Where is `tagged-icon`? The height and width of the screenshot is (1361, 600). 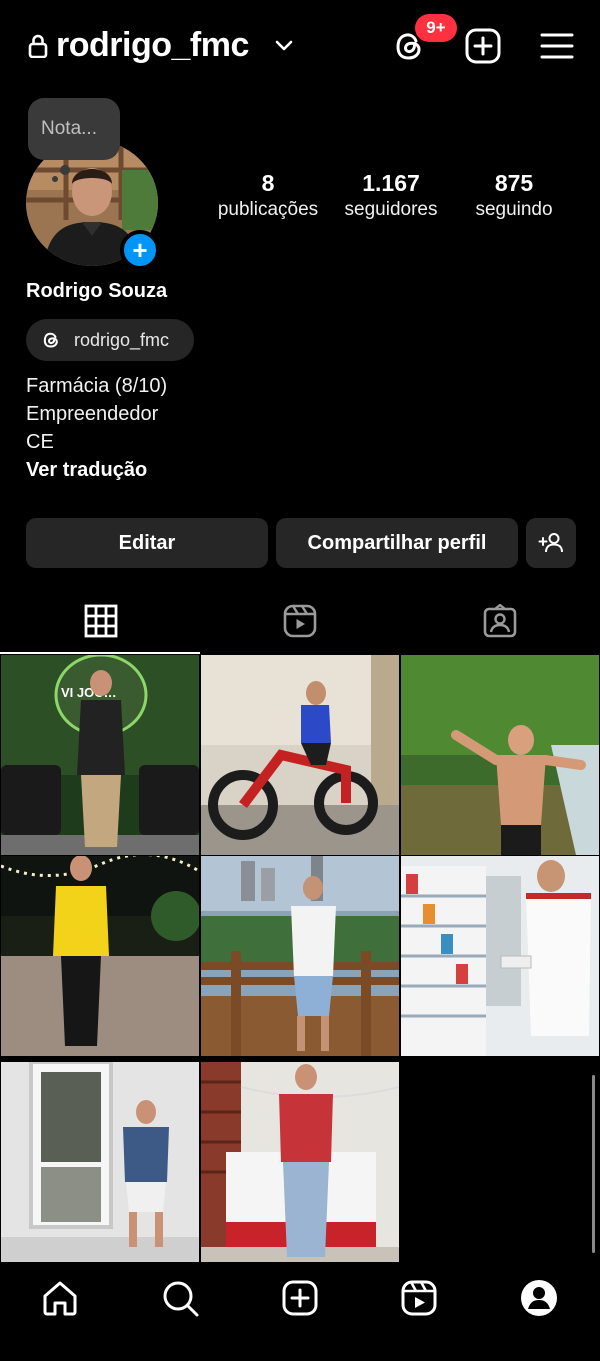
tagged-icon is located at coordinates (500, 621).